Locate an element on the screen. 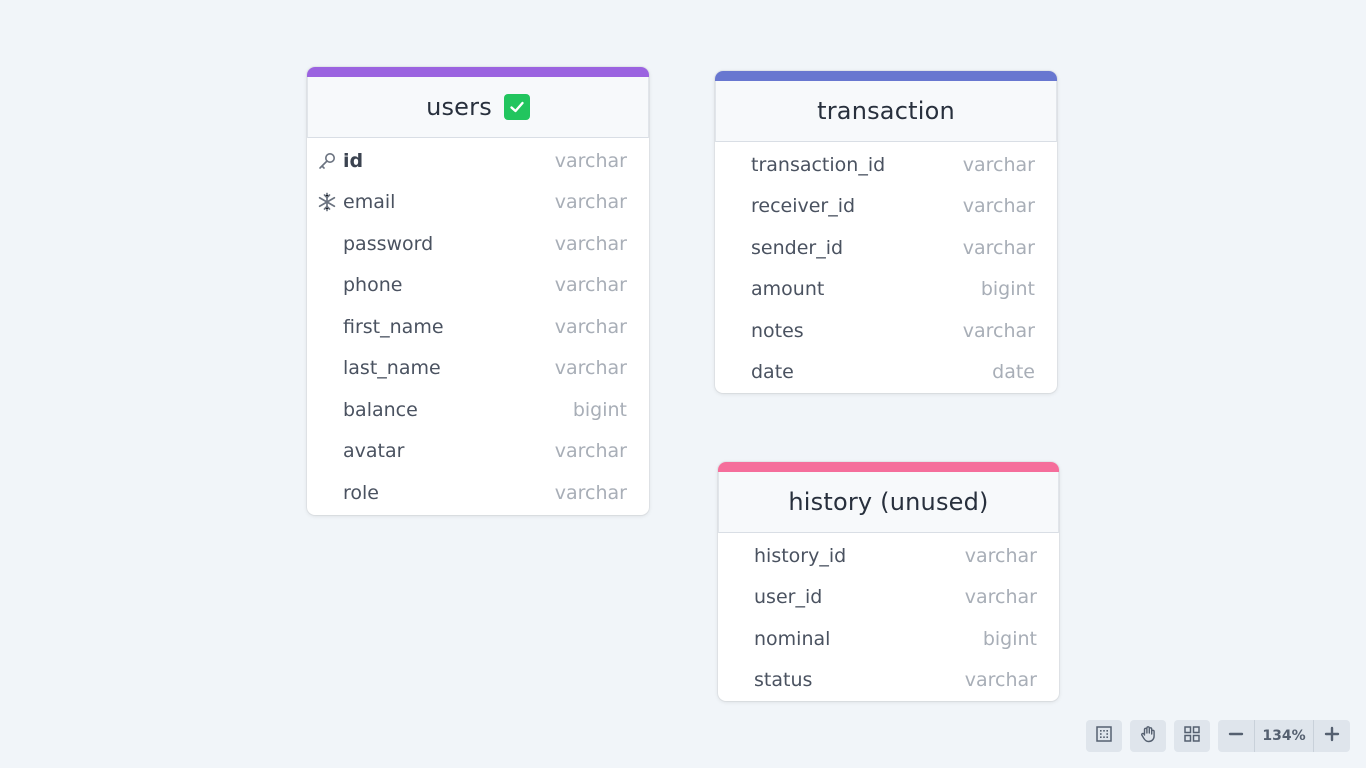  field-name: notes is located at coordinates (777, 330).